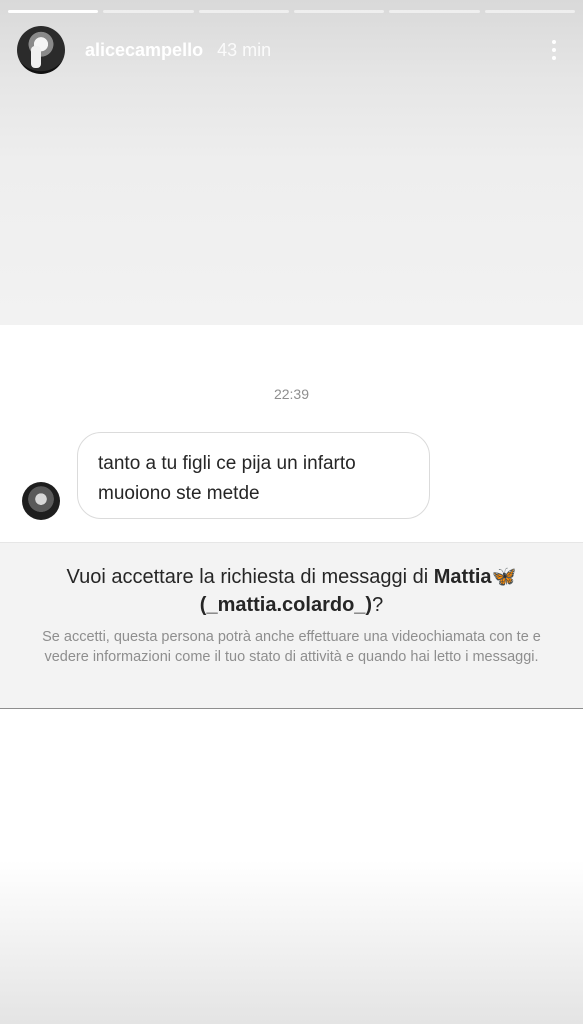 Image resolution: width=583 pixels, height=1024 pixels. Describe the element at coordinates (378, 605) in the screenshot. I see `request-question-mark: ?` at that location.